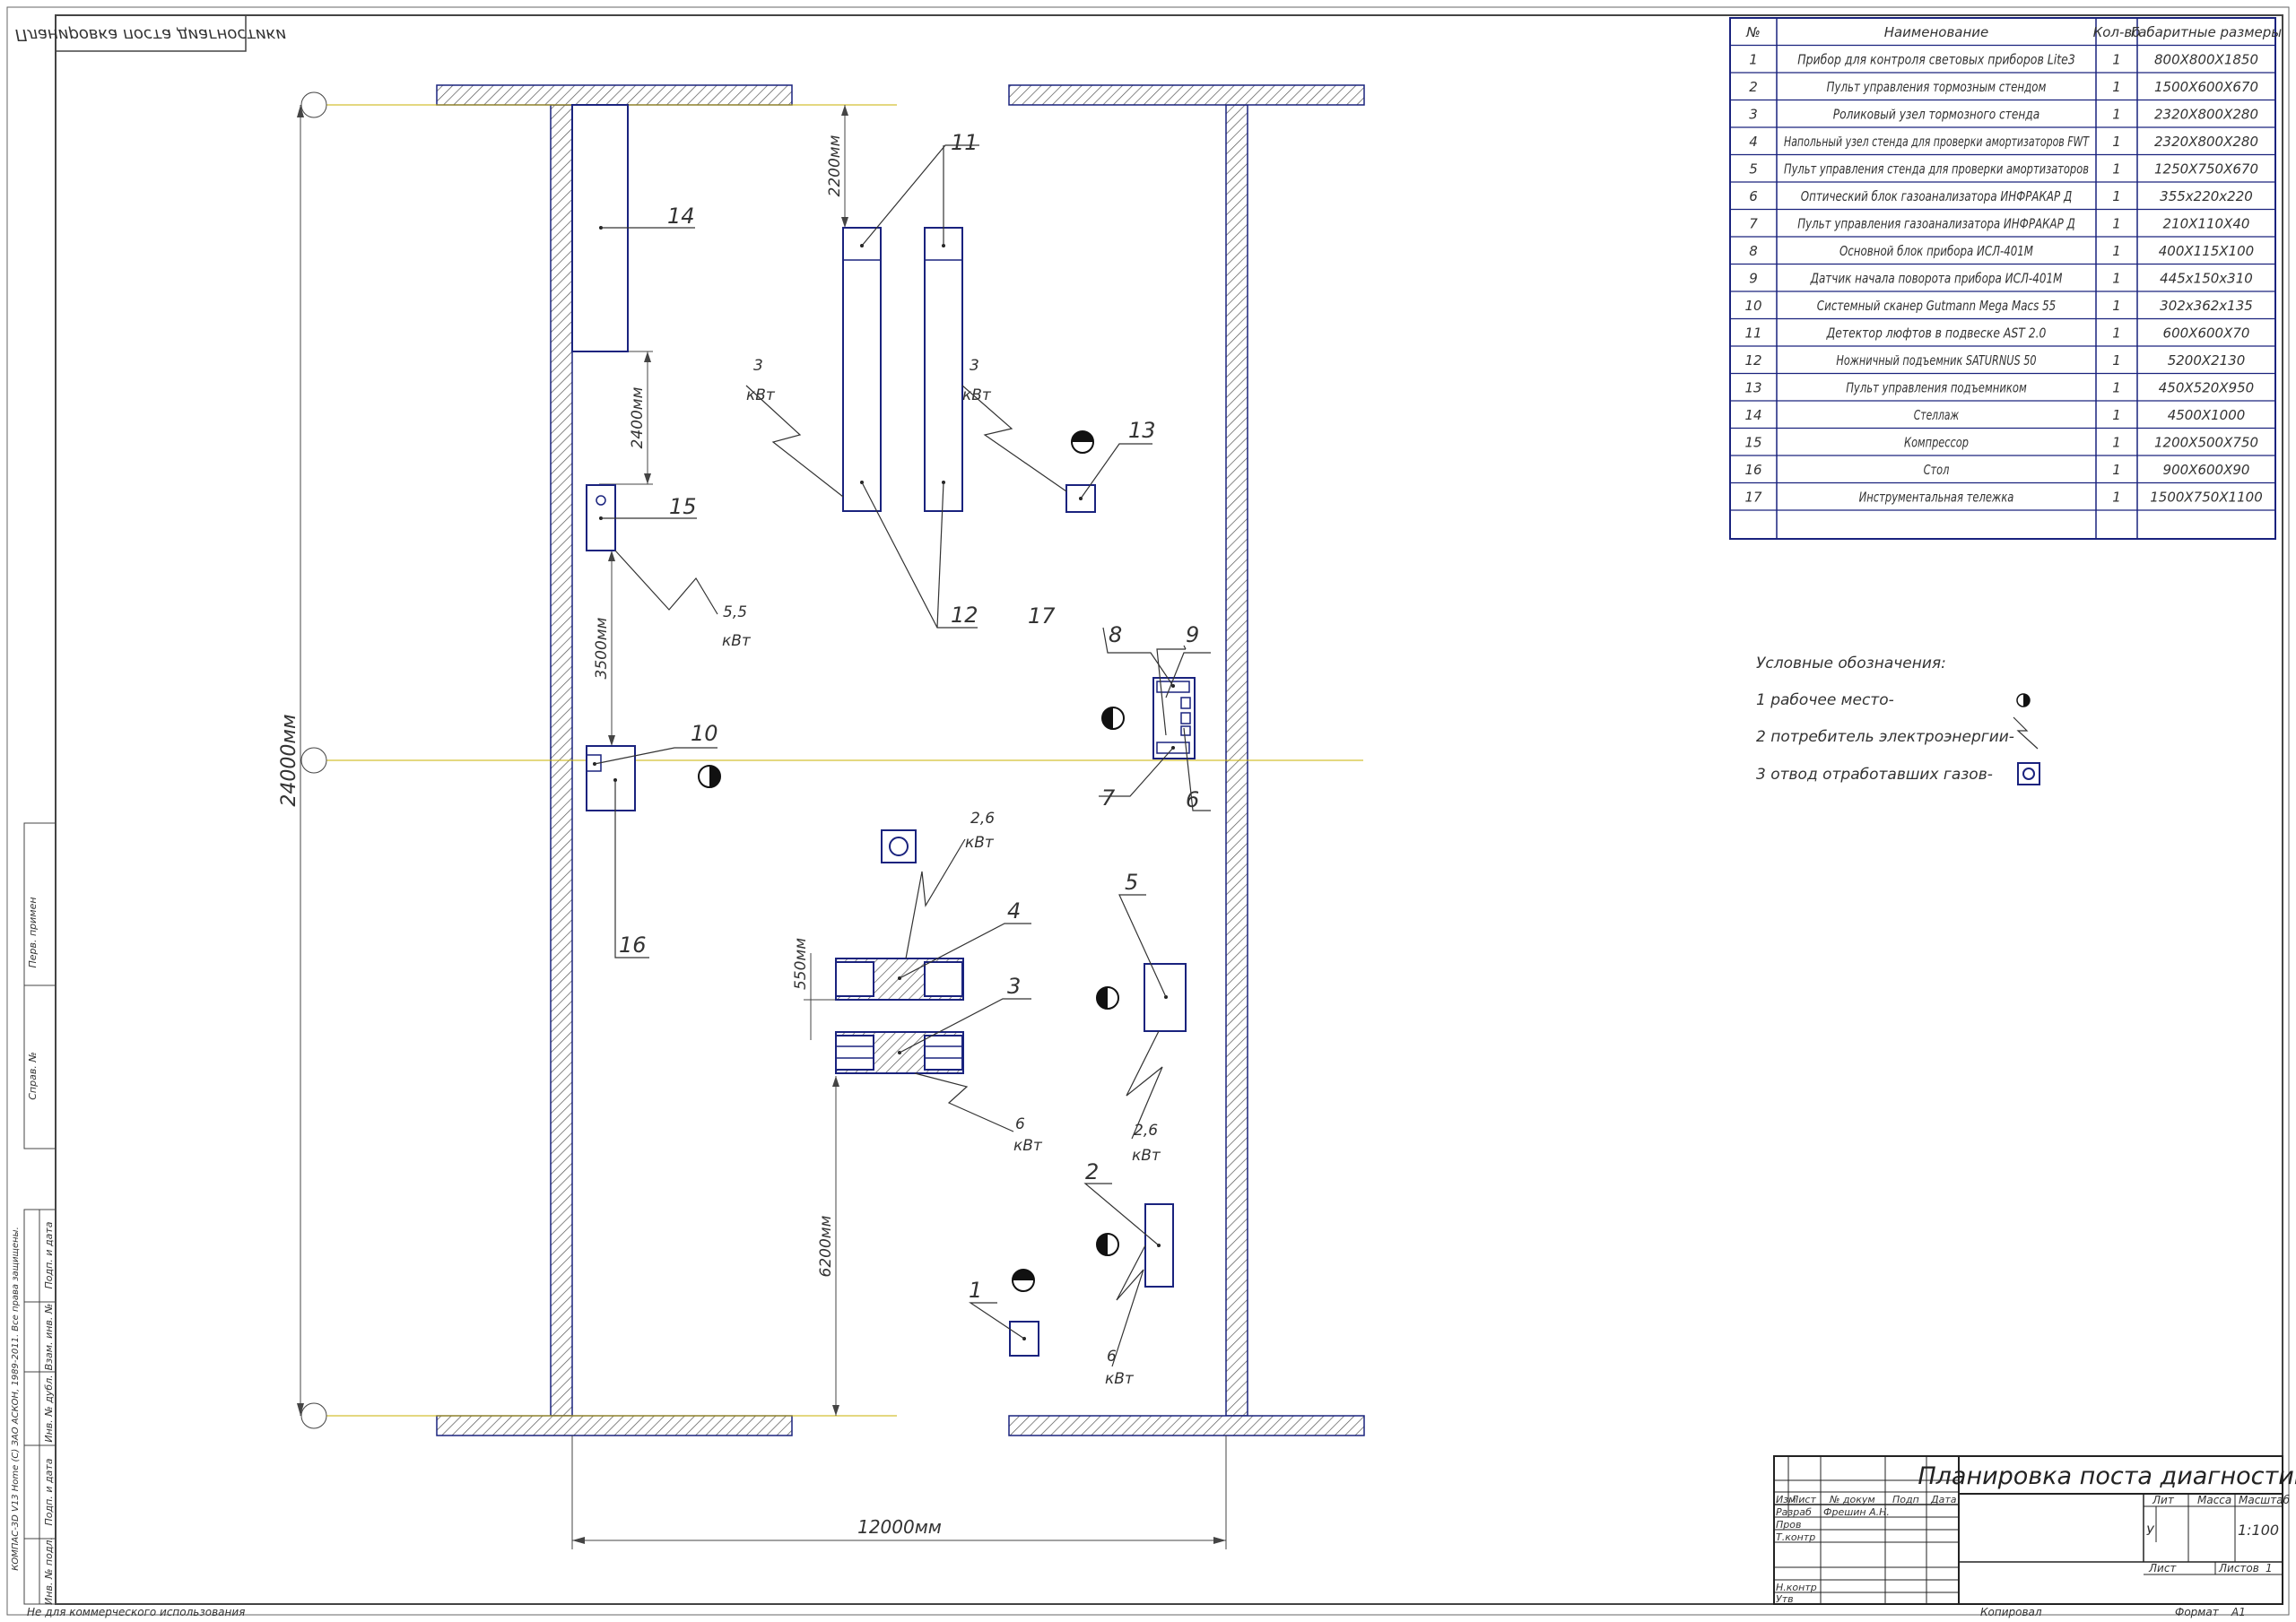 This screenshot has height=1622, width=2296. What do you see at coordinates (683, 506) in the screenshot?
I see `callout-15: 15` at bounding box center [683, 506].